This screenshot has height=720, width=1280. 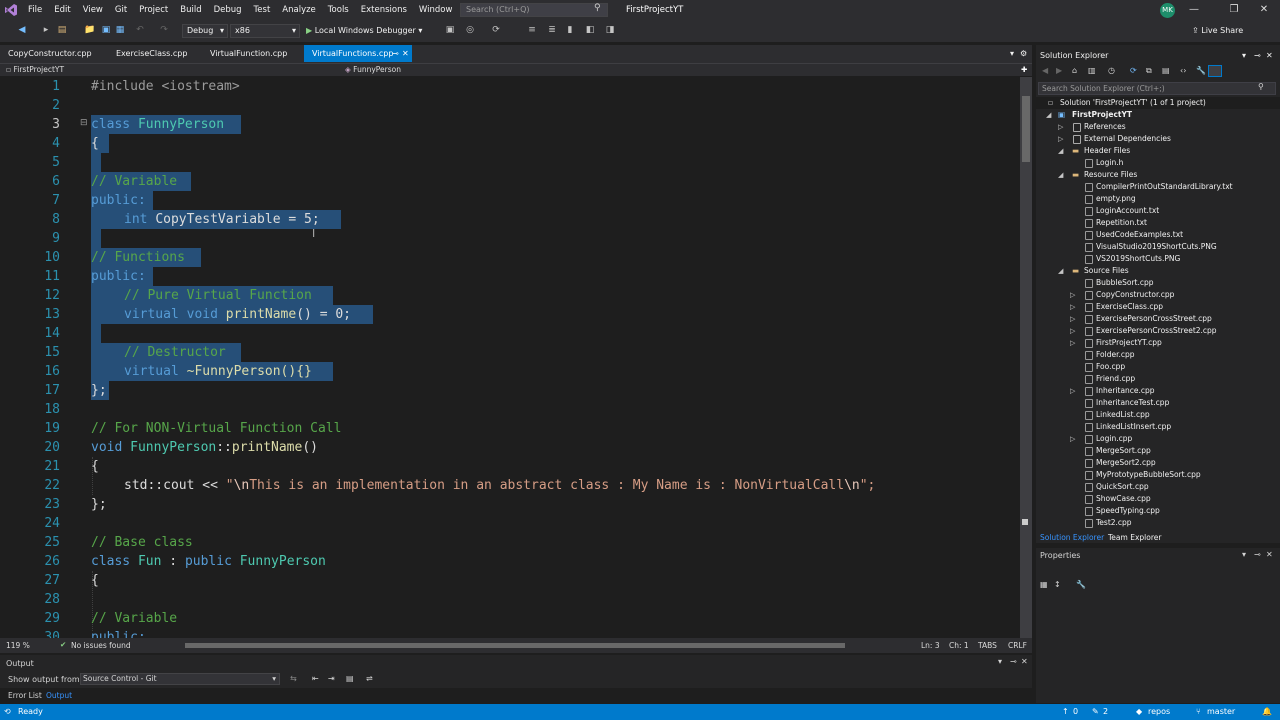 I want to click on menu-view: View, so click(x=93, y=10).